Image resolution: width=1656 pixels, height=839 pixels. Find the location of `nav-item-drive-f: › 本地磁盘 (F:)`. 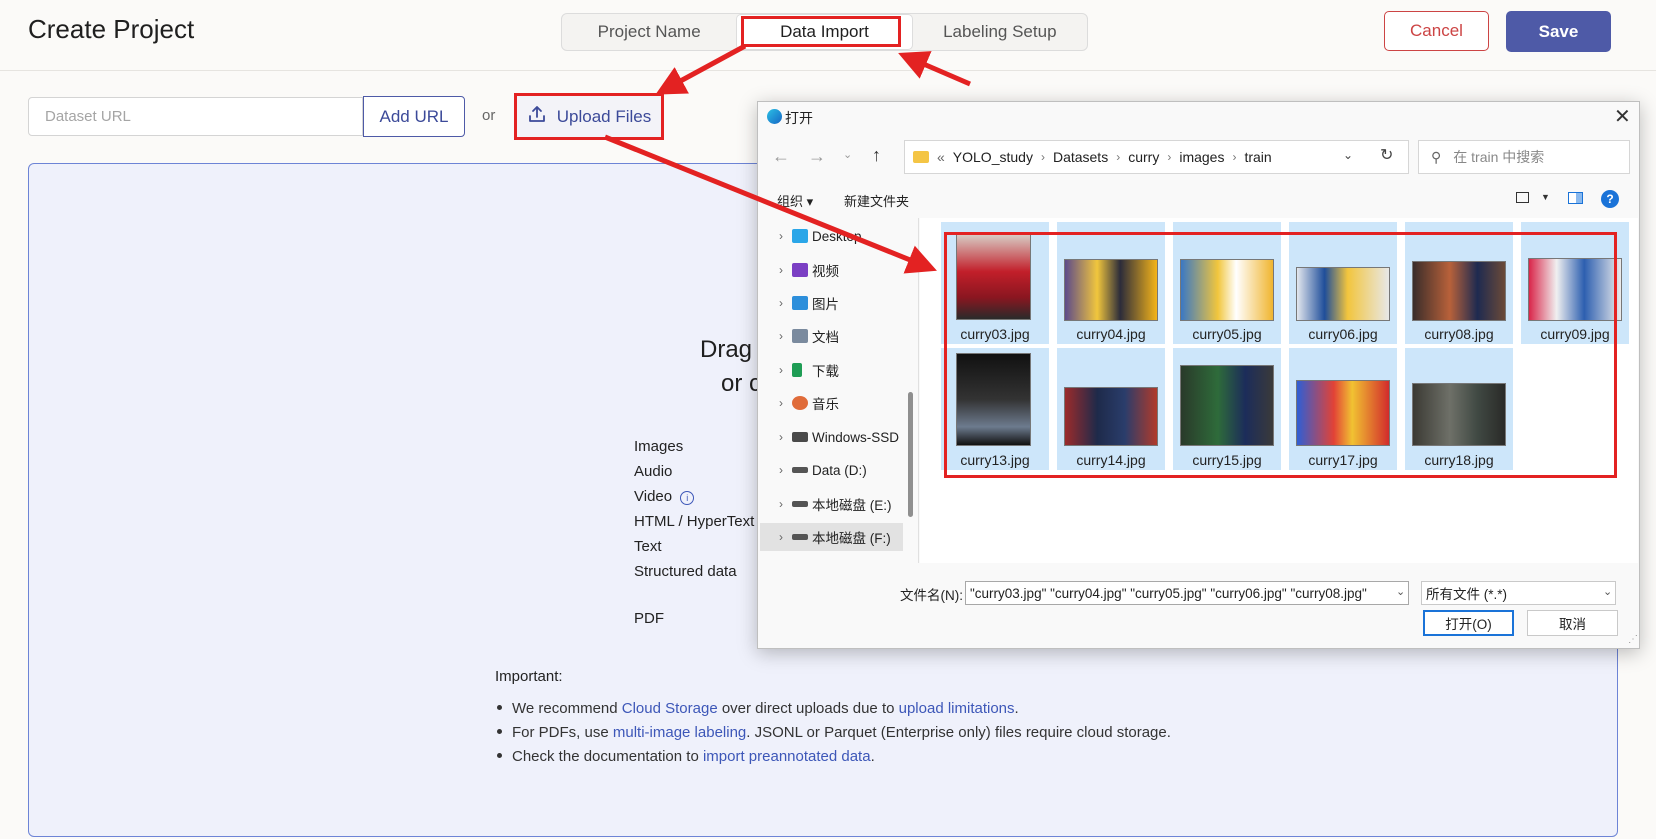

nav-item-drive-f: › 本地磁盘 (F:) is located at coordinates (831, 537).